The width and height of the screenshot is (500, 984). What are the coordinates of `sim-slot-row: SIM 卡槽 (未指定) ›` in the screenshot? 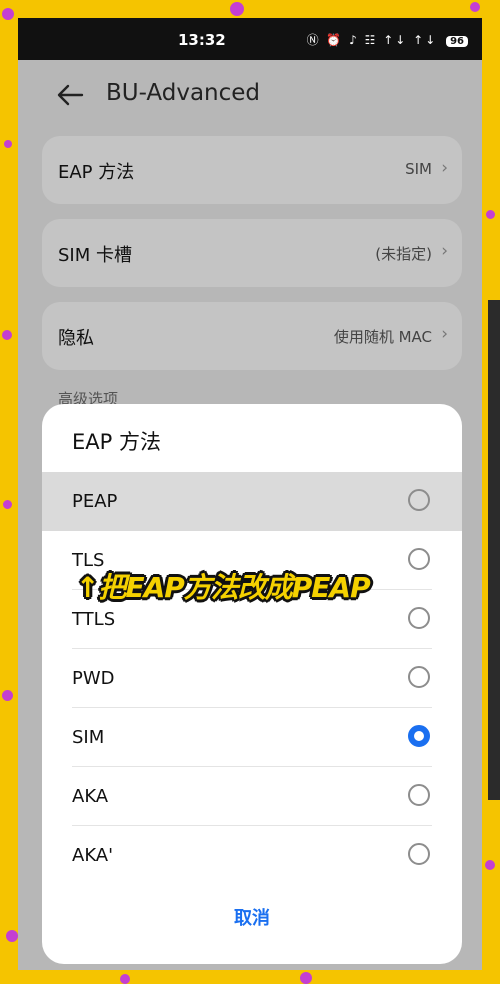 It's located at (252, 253).